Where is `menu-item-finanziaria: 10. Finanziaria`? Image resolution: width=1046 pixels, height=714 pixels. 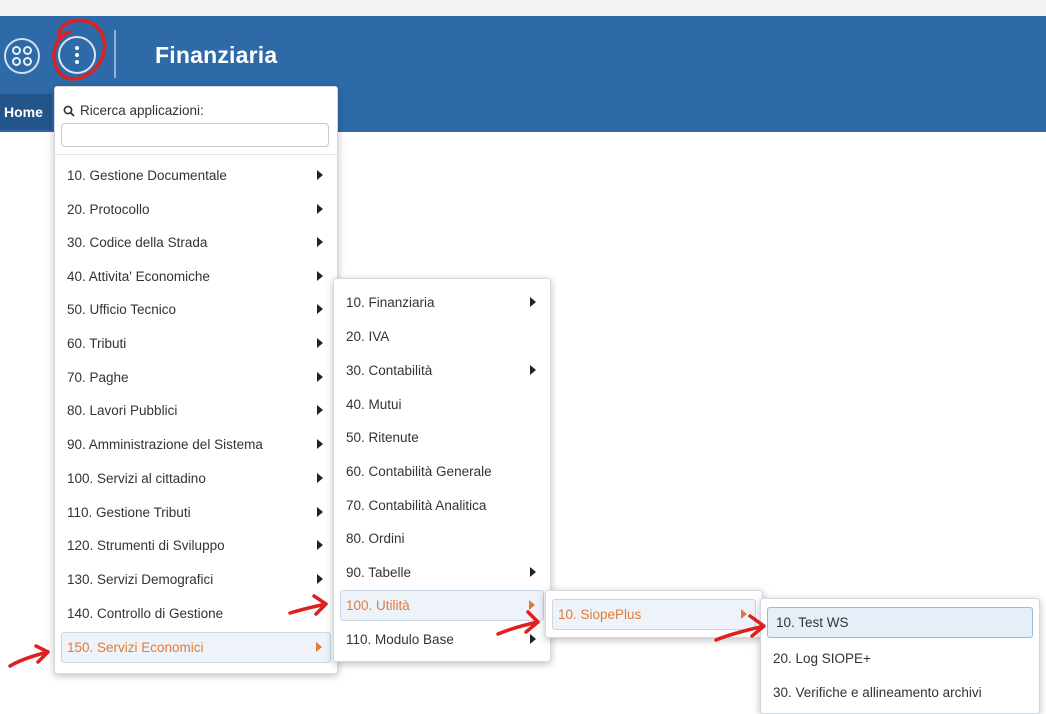 menu-item-finanziaria: 10. Finanziaria is located at coordinates (442, 302).